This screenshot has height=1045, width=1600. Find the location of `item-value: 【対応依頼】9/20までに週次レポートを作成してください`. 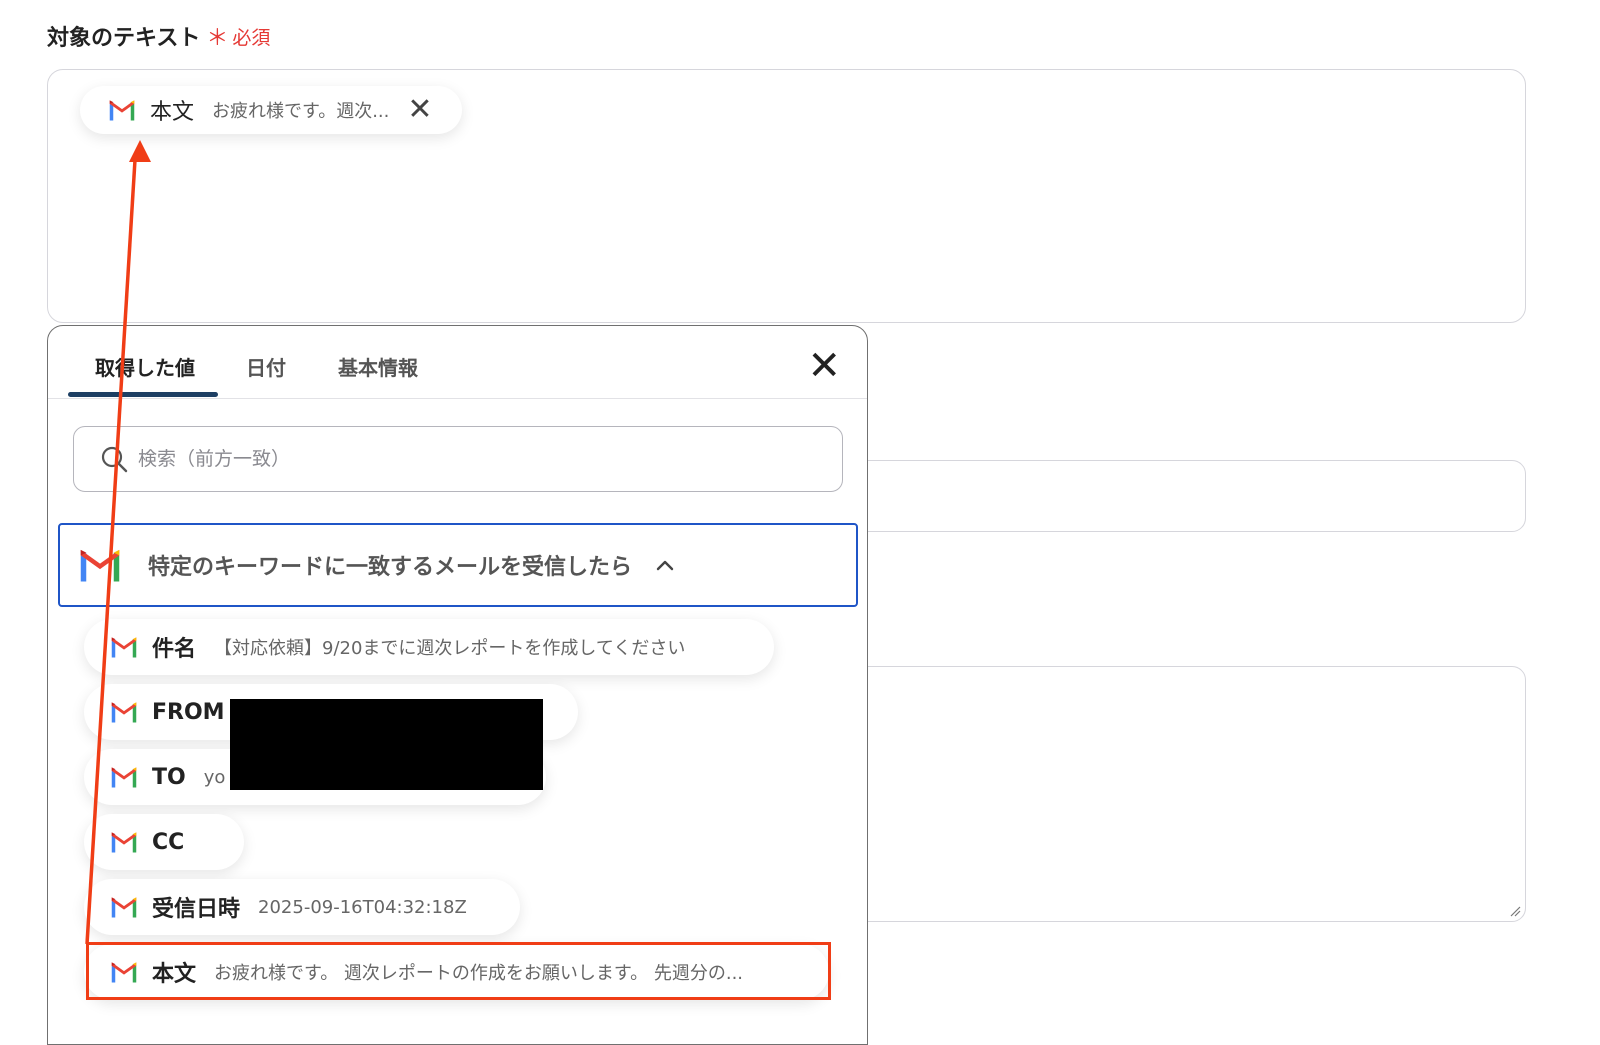

item-value: 【対応依頼】9/20までに週次レポートを作成してください is located at coordinates (450, 648).